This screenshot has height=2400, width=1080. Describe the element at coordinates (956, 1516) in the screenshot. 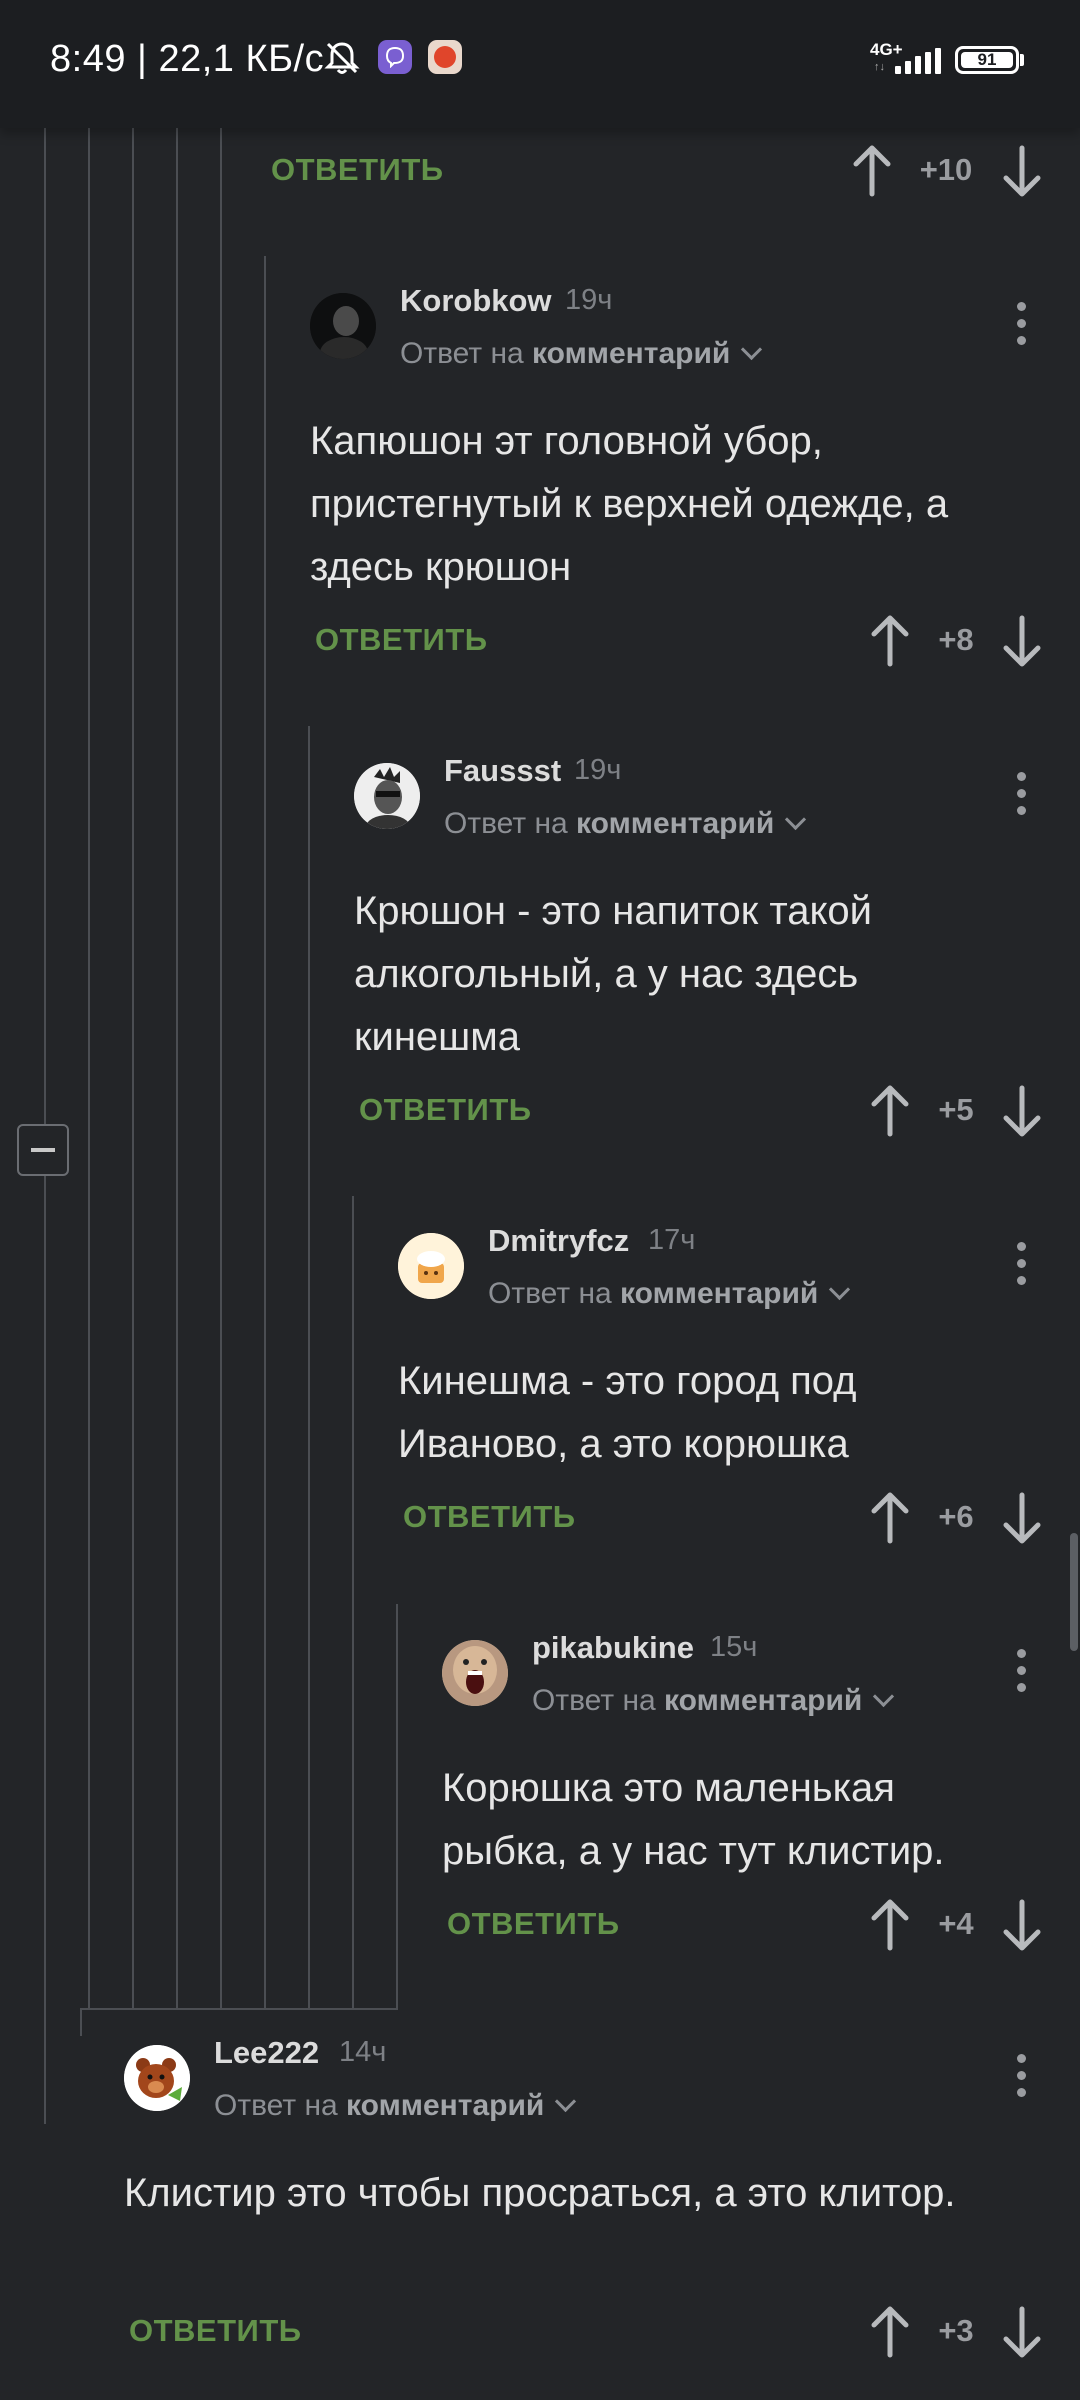

I see `vote-score: +6` at that location.